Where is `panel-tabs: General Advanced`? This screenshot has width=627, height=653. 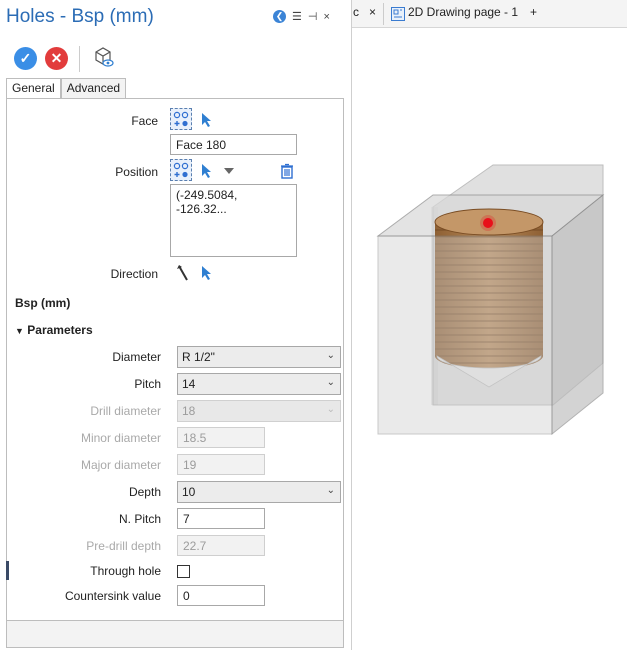 panel-tabs: General Advanced is located at coordinates (66, 88).